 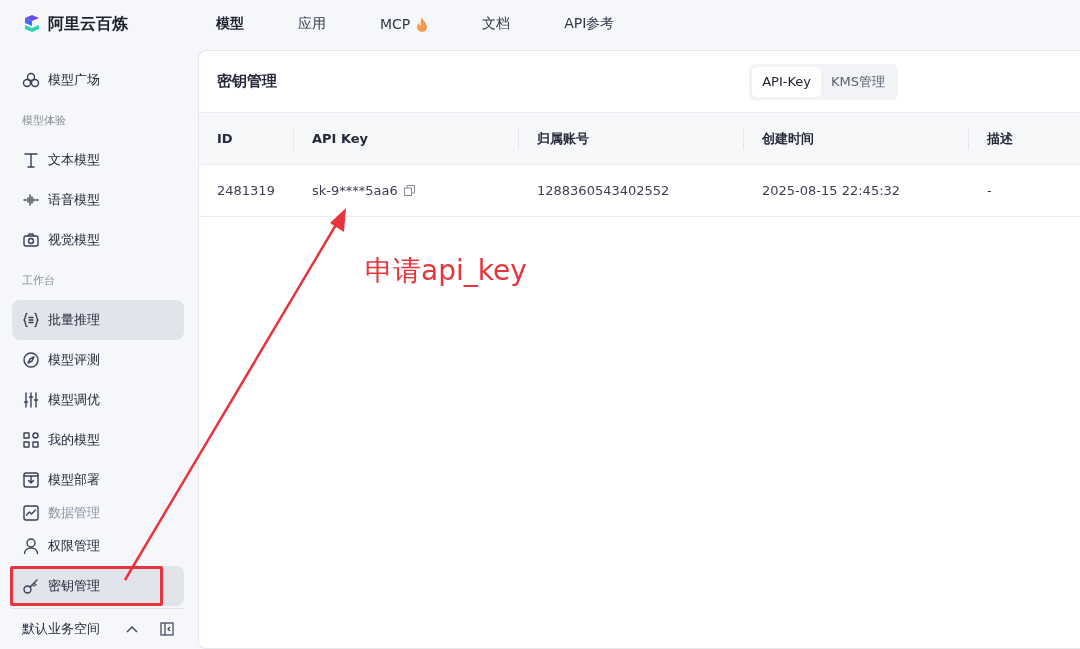 I want to click on key-icon, so click(x=31, y=586).